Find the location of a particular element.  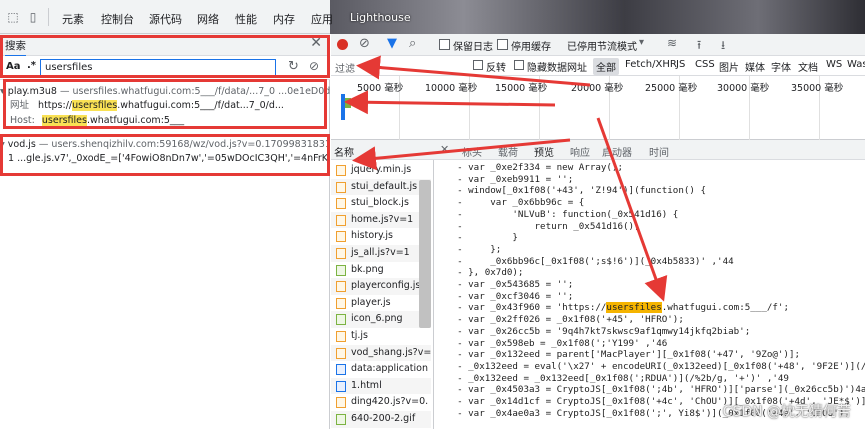

arrow-to-search is located at coordinates (473, 71).